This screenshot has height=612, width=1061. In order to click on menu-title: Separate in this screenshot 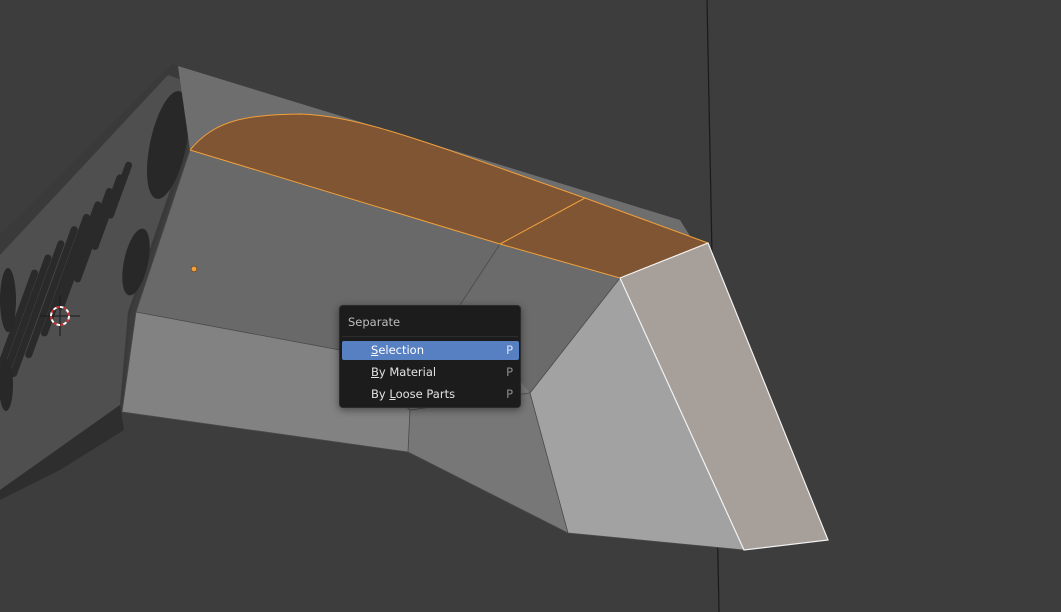, I will do `click(374, 322)`.